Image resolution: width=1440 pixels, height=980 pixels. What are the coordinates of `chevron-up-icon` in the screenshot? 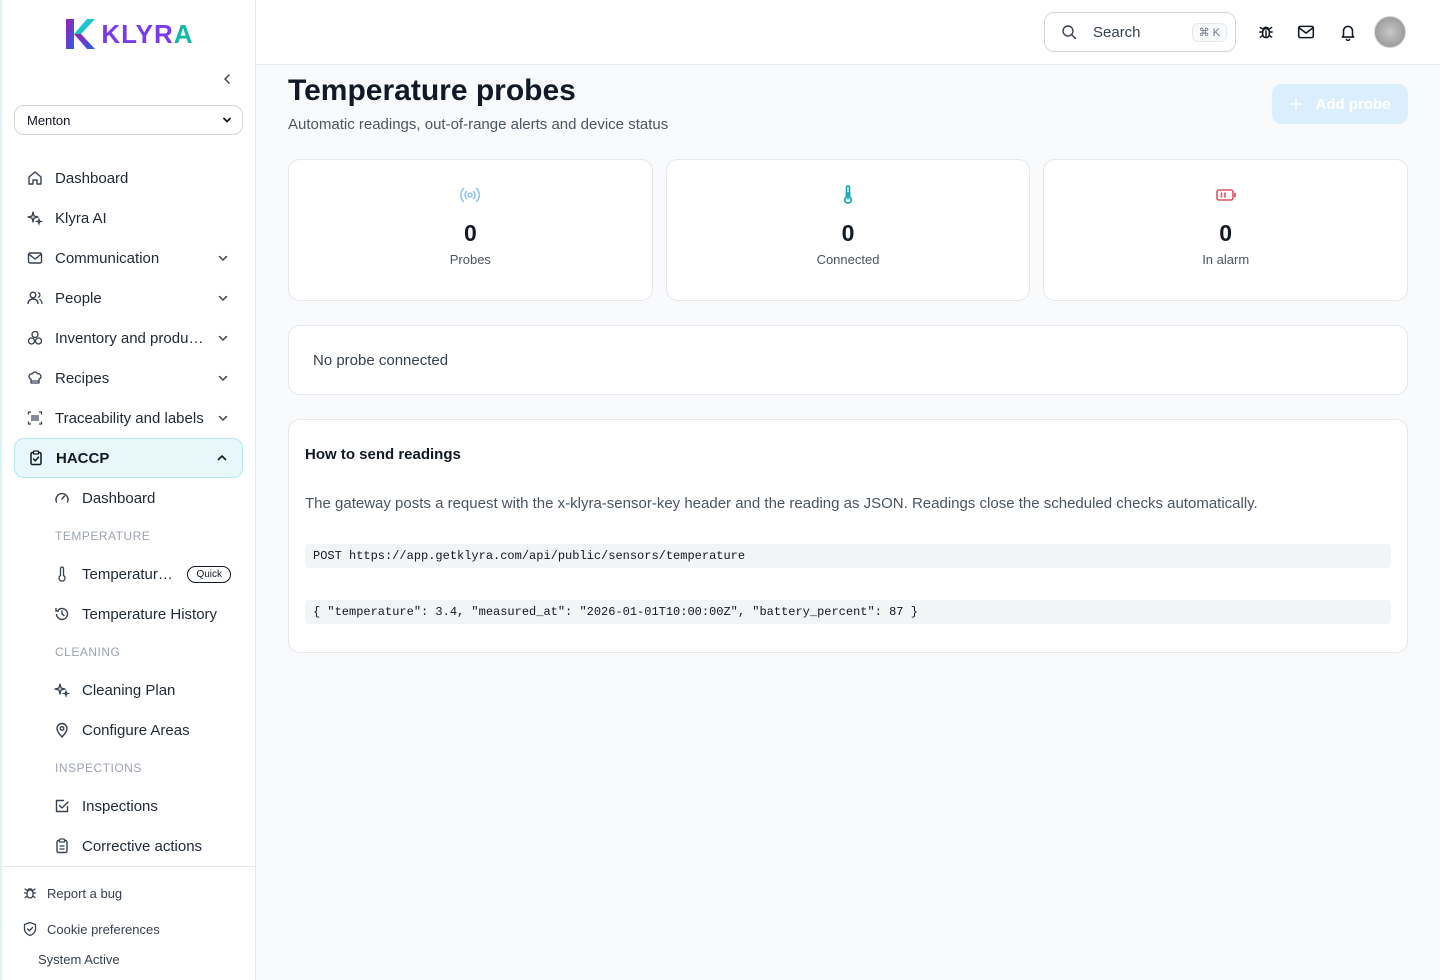 It's located at (222, 458).